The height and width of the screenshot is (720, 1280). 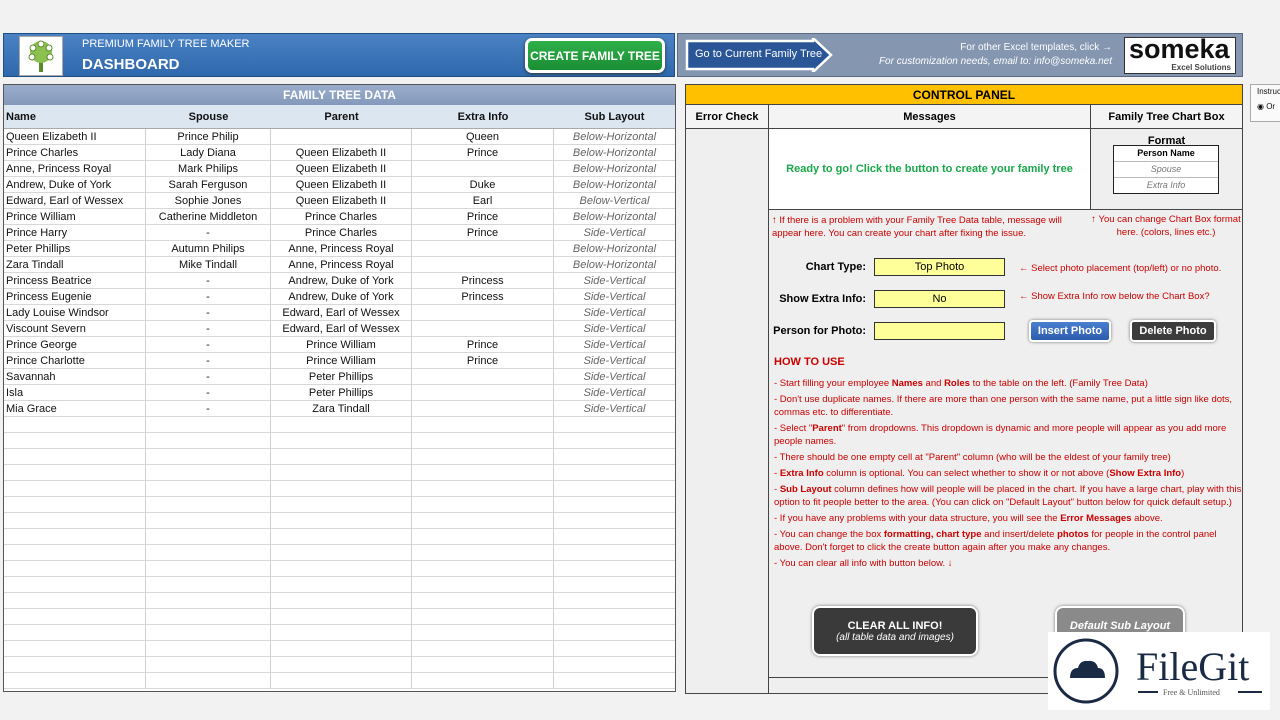 What do you see at coordinates (75, 201) in the screenshot?
I see `cell-name: Edward, Earl of Wessex` at bounding box center [75, 201].